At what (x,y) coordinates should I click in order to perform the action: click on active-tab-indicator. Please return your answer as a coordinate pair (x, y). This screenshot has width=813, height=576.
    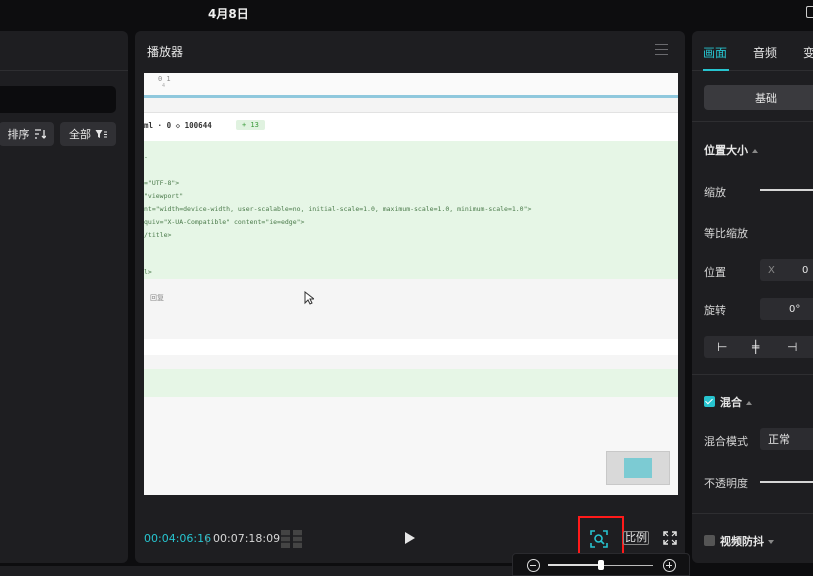
    Looking at the image, I should click on (716, 70).